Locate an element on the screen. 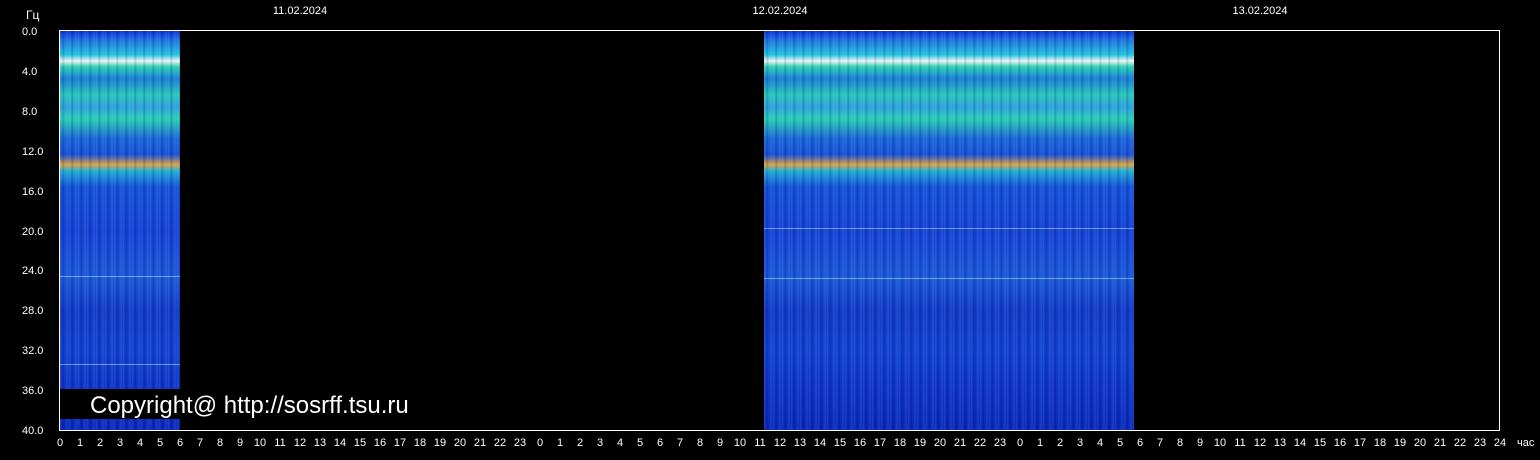 This screenshot has width=1540, height=460. y-tick-label: 36.0 is located at coordinates (33, 391).